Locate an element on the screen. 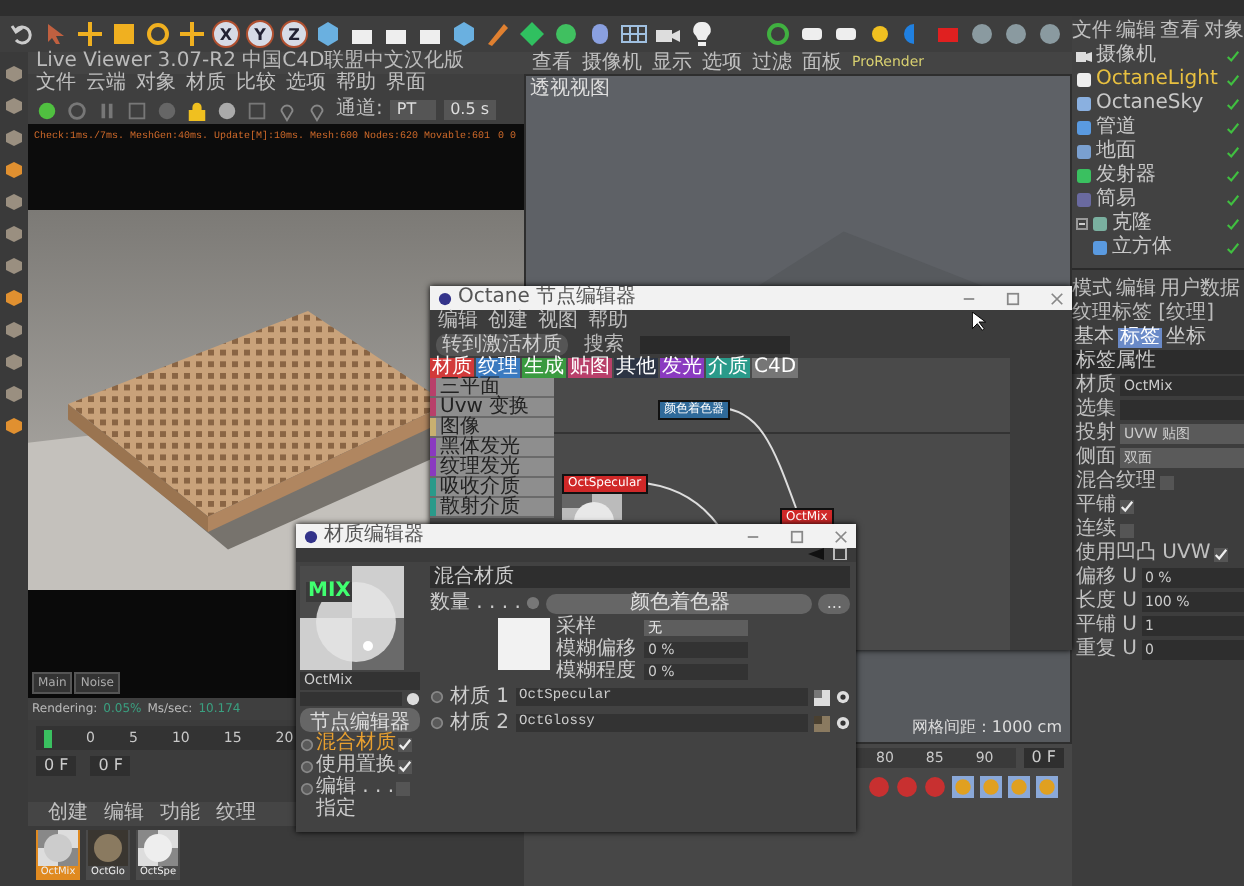 Image resolution: width=1244 pixels, height=886 pixels. tab: 标签 is located at coordinates (1140, 338).